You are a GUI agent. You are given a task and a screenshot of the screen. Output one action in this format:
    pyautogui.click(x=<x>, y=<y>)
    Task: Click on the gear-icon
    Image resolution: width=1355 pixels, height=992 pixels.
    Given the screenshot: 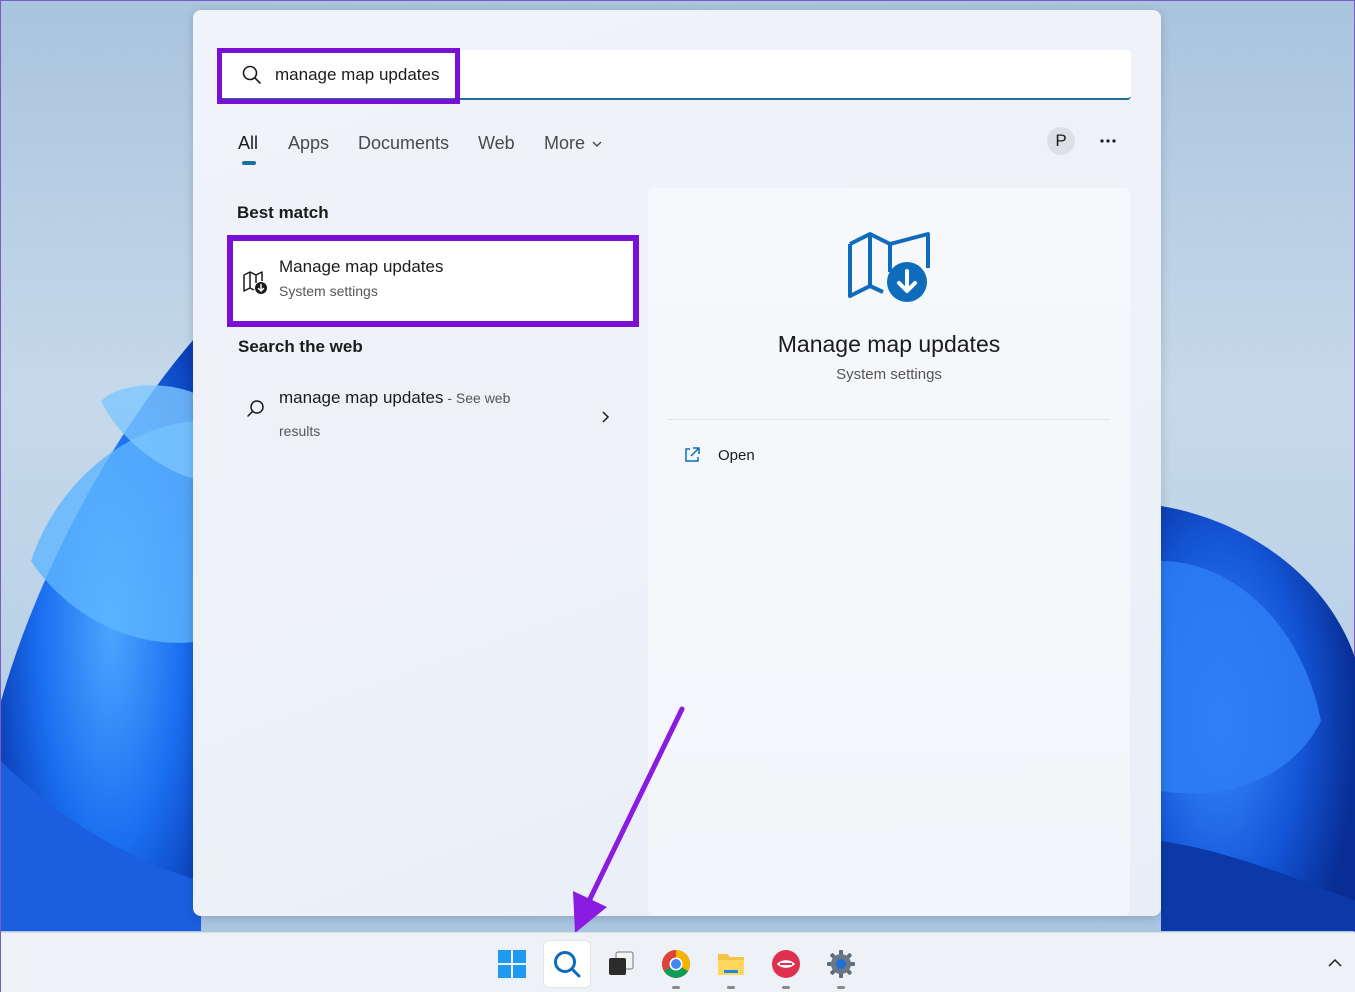 What is the action you would take?
    pyautogui.click(x=841, y=964)
    